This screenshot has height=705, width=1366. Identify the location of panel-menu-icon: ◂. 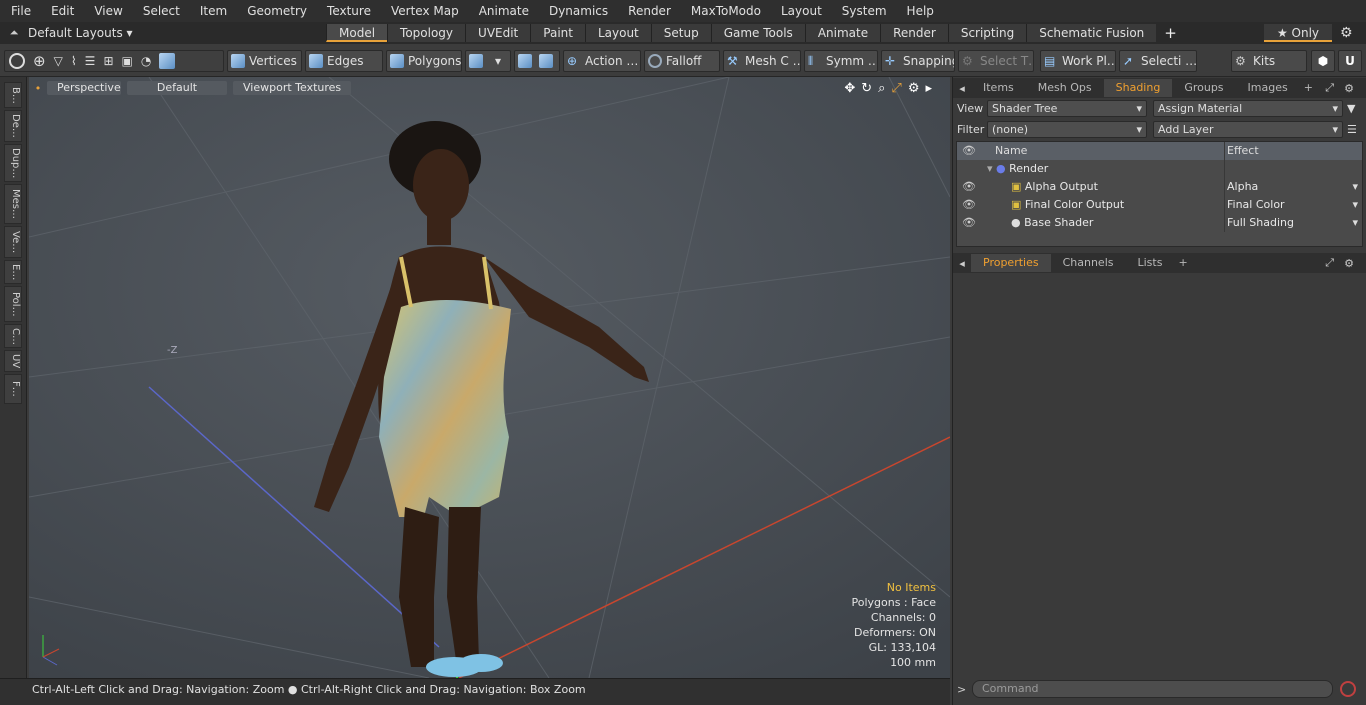
(962, 88).